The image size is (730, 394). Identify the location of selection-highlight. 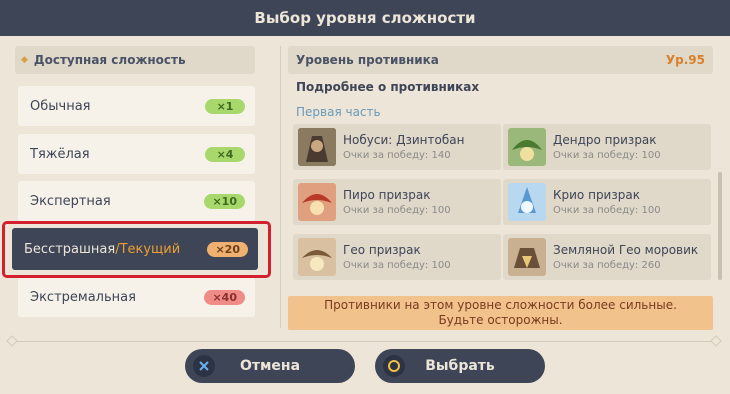
(136, 249).